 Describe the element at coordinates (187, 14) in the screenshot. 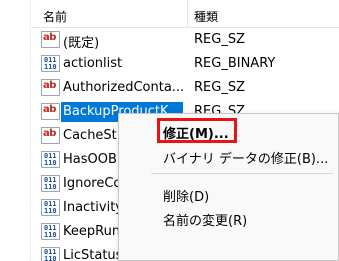

I see `column-separator` at that location.